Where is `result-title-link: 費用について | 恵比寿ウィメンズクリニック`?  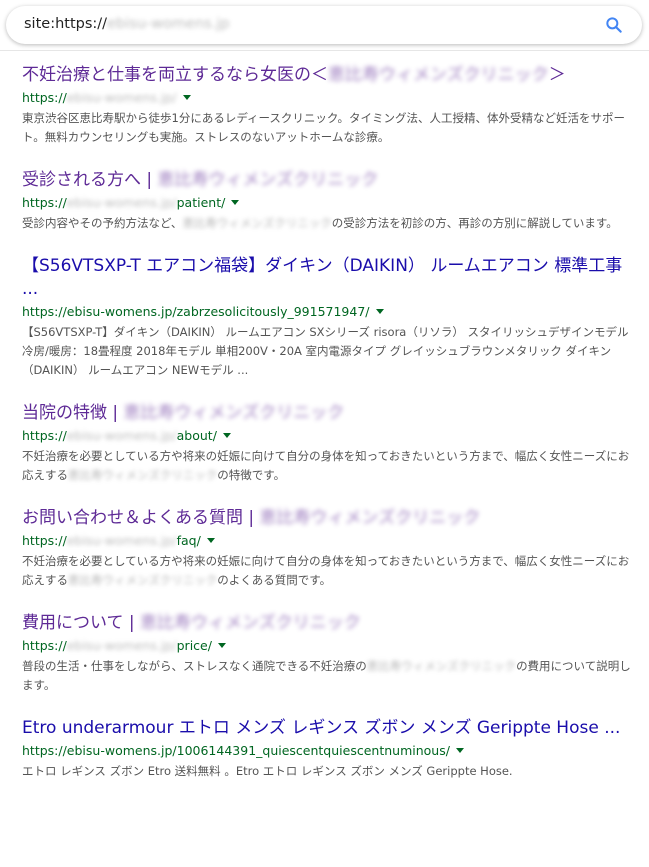
result-title-link: 費用について | 恵比寿ウィメンズクリニック is located at coordinates (327, 623).